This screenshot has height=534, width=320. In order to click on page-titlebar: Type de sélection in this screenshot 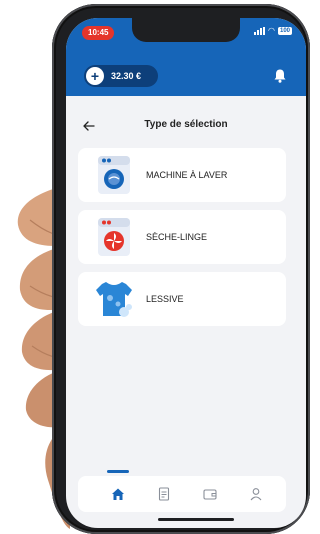, I will do `click(186, 126)`.